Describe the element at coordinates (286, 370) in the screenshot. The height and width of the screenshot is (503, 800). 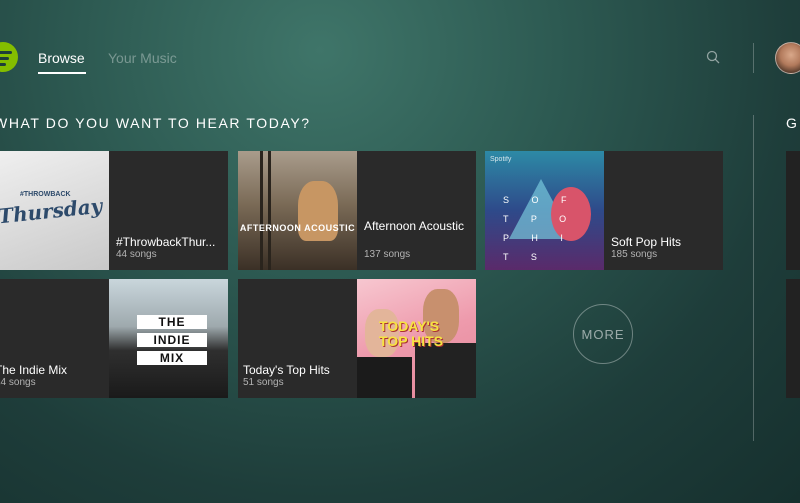
I see `playlist-title: Today's Top Hits` at that location.